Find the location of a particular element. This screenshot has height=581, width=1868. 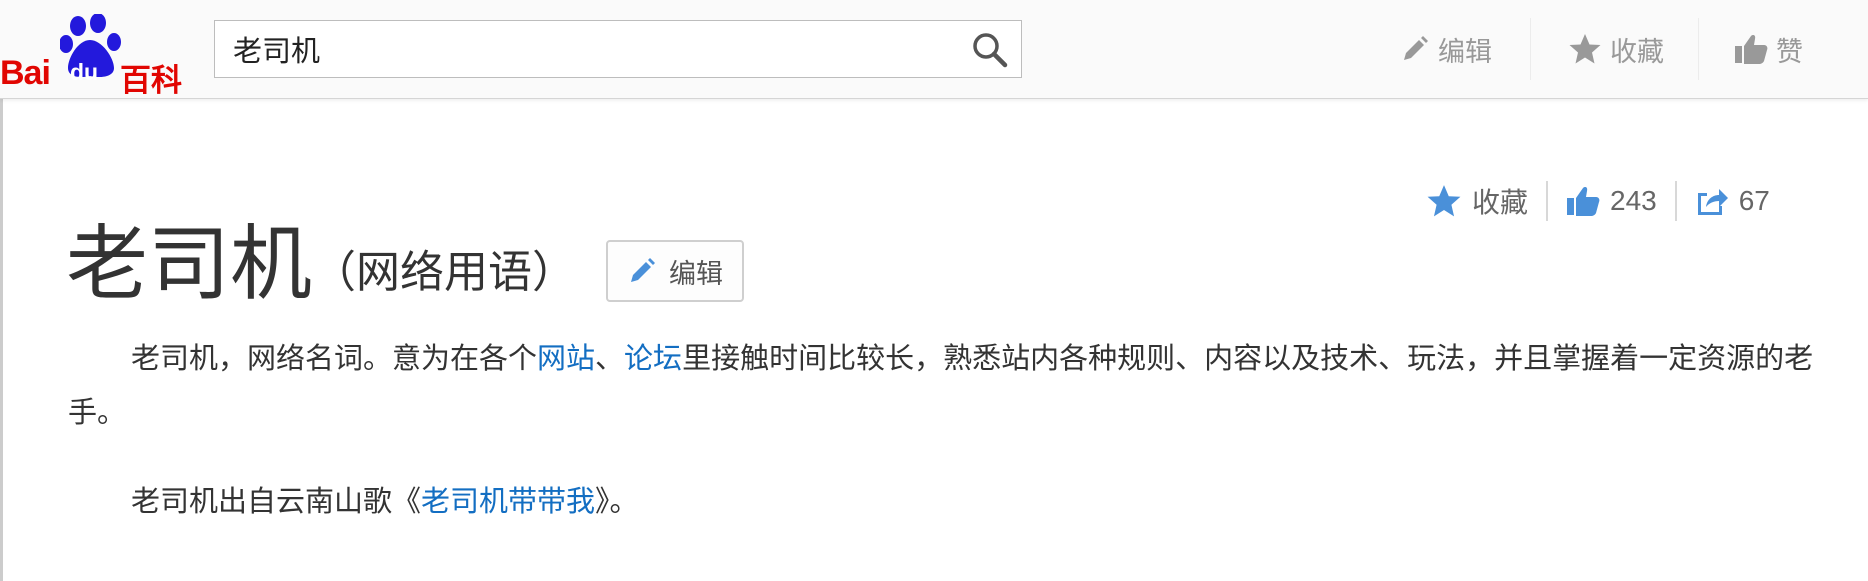

logo-text-bai: Bai is located at coordinates (25, 73).